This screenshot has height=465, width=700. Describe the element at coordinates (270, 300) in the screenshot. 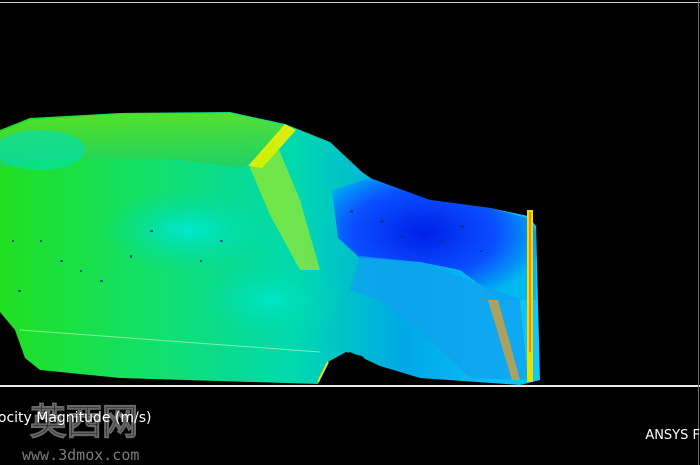

I see `rear-cyan-region` at that location.